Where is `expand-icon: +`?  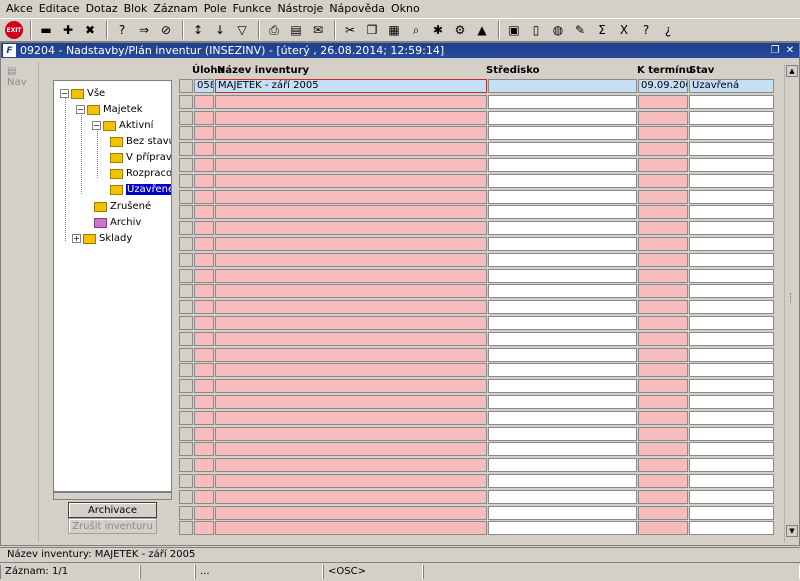
expand-icon: + is located at coordinates (76, 238).